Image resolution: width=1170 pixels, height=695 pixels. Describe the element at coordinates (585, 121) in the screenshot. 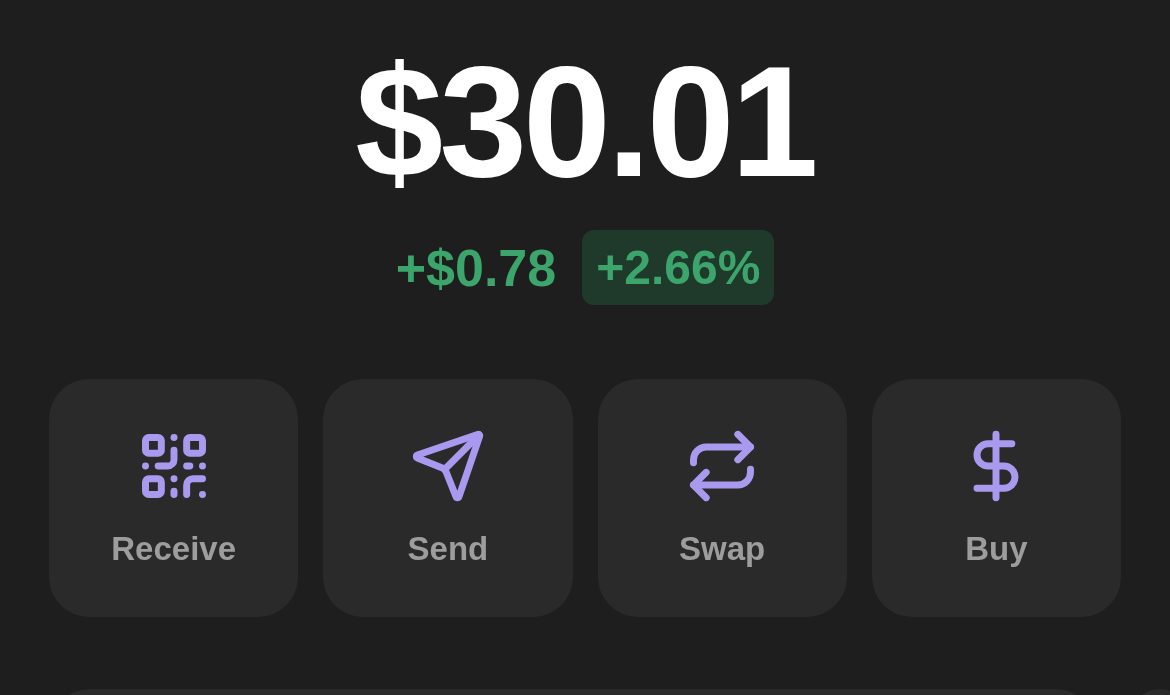

I see `balance-amount: $30.01` at that location.